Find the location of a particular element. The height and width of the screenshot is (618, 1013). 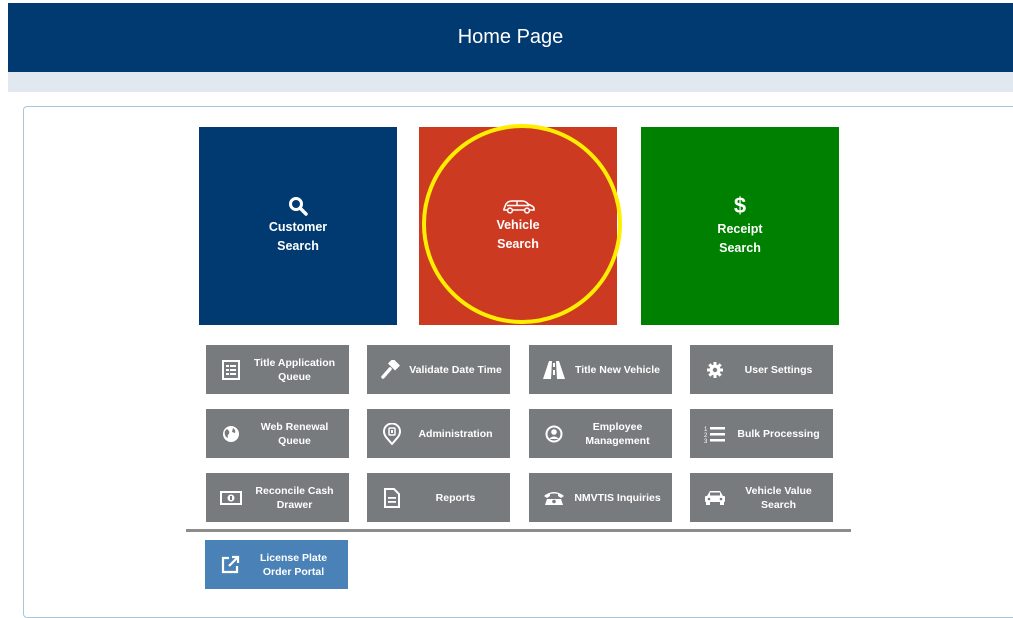

phone-icon is located at coordinates (554, 498).